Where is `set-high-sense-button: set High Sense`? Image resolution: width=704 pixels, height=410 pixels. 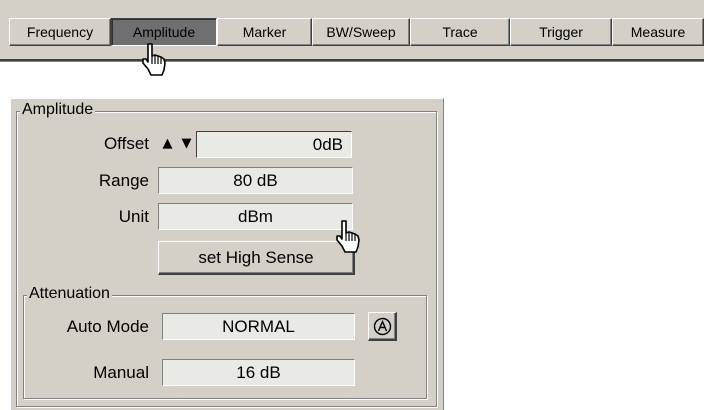 set-high-sense-button: set High Sense is located at coordinates (256, 258).